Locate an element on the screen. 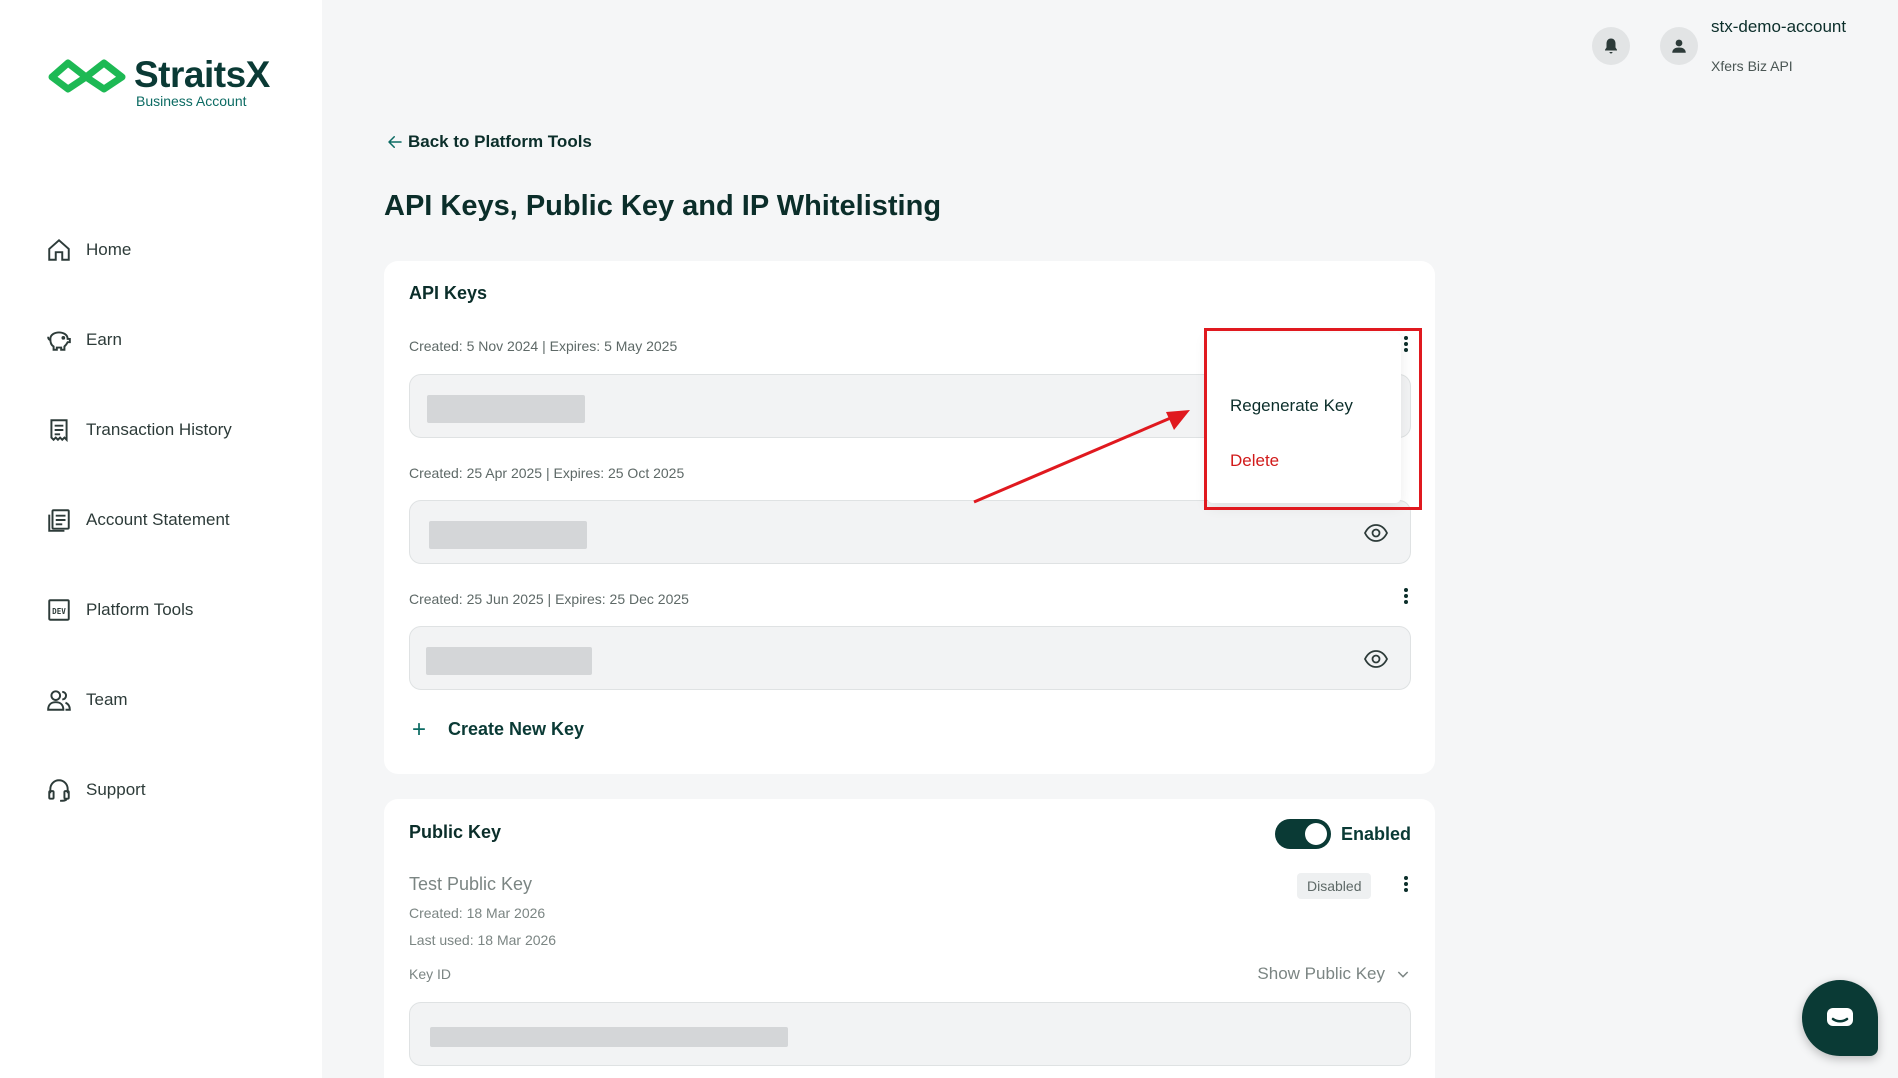 The image size is (1898, 1078). show-public-key-label: Show Public Key is located at coordinates (1321, 973).